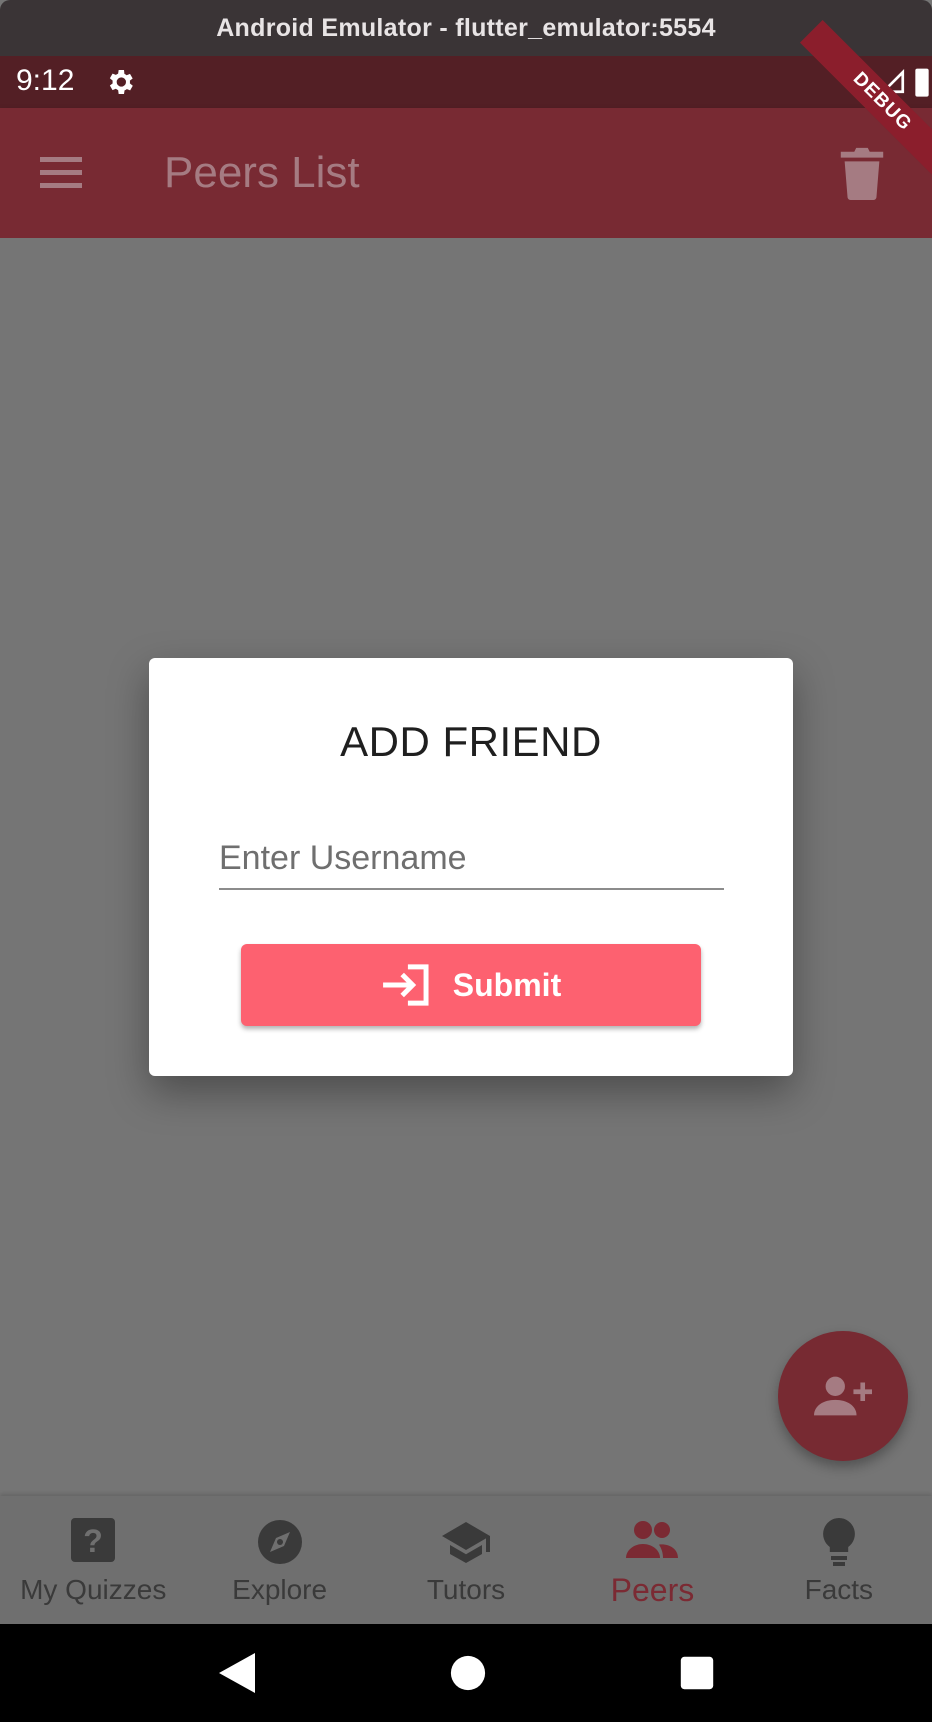 This screenshot has width=932, height=1722. Describe the element at coordinates (471, 859) in the screenshot. I see `username-input` at that location.